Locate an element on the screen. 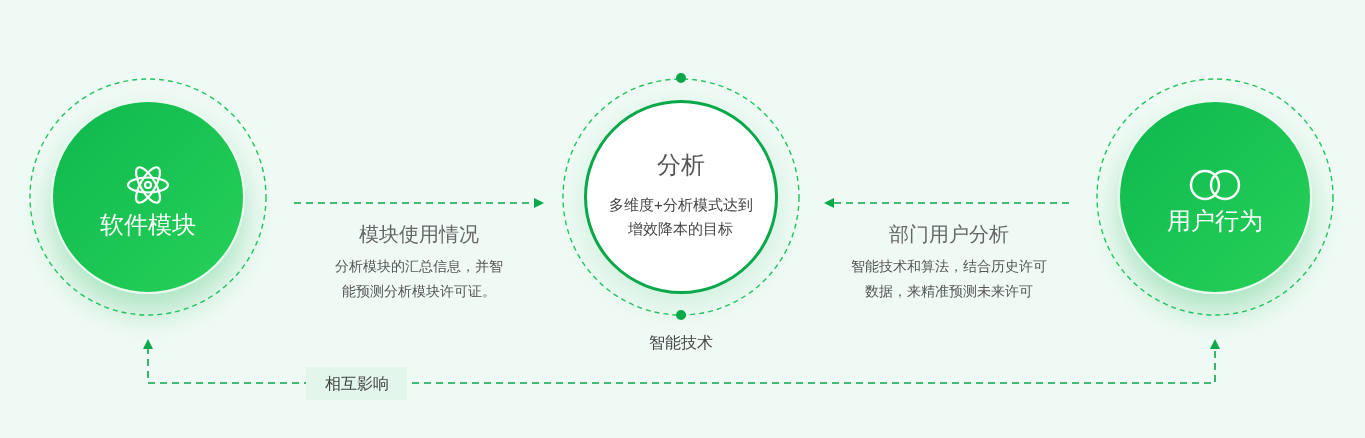 The height and width of the screenshot is (438, 1365). link-description: 智能技术和算法，结合历史许可 数据，来精准预测未来许可 is located at coordinates (949, 279).